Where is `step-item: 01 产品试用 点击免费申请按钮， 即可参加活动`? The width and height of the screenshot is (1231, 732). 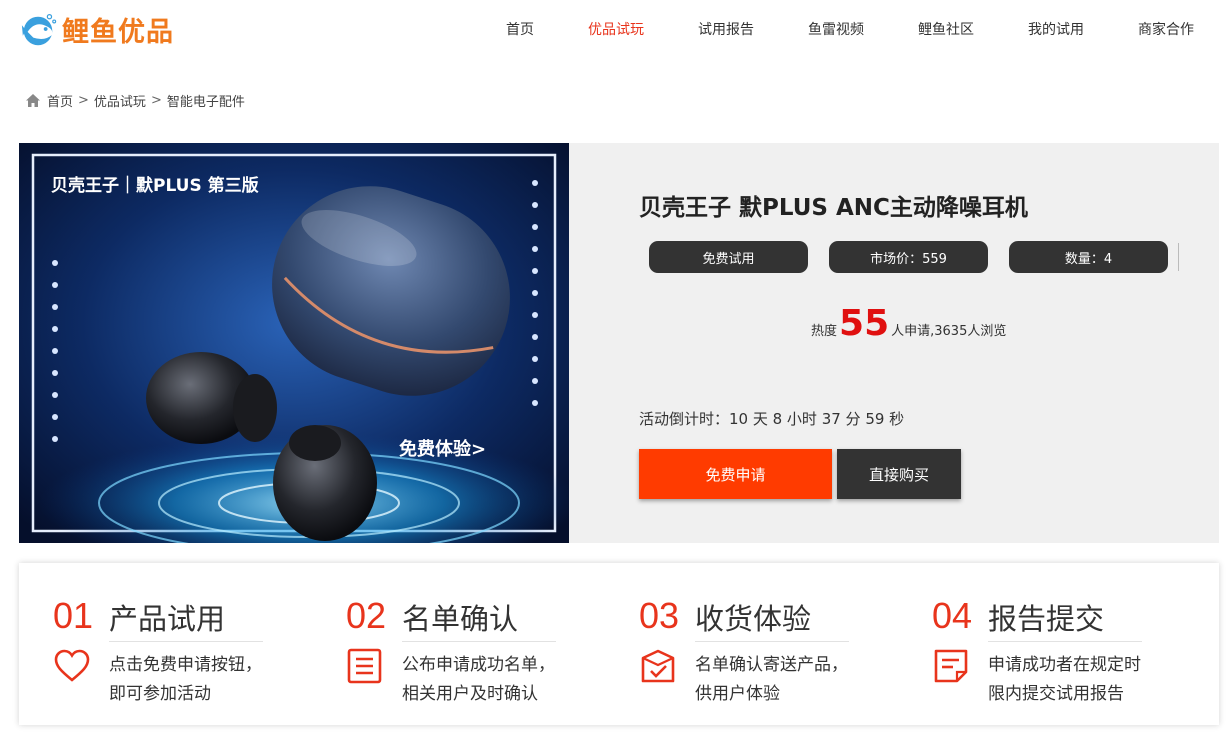
step-item: 01 产品试用 点击免费申请按钮， 即可参加活动 is located at coordinates (198, 644).